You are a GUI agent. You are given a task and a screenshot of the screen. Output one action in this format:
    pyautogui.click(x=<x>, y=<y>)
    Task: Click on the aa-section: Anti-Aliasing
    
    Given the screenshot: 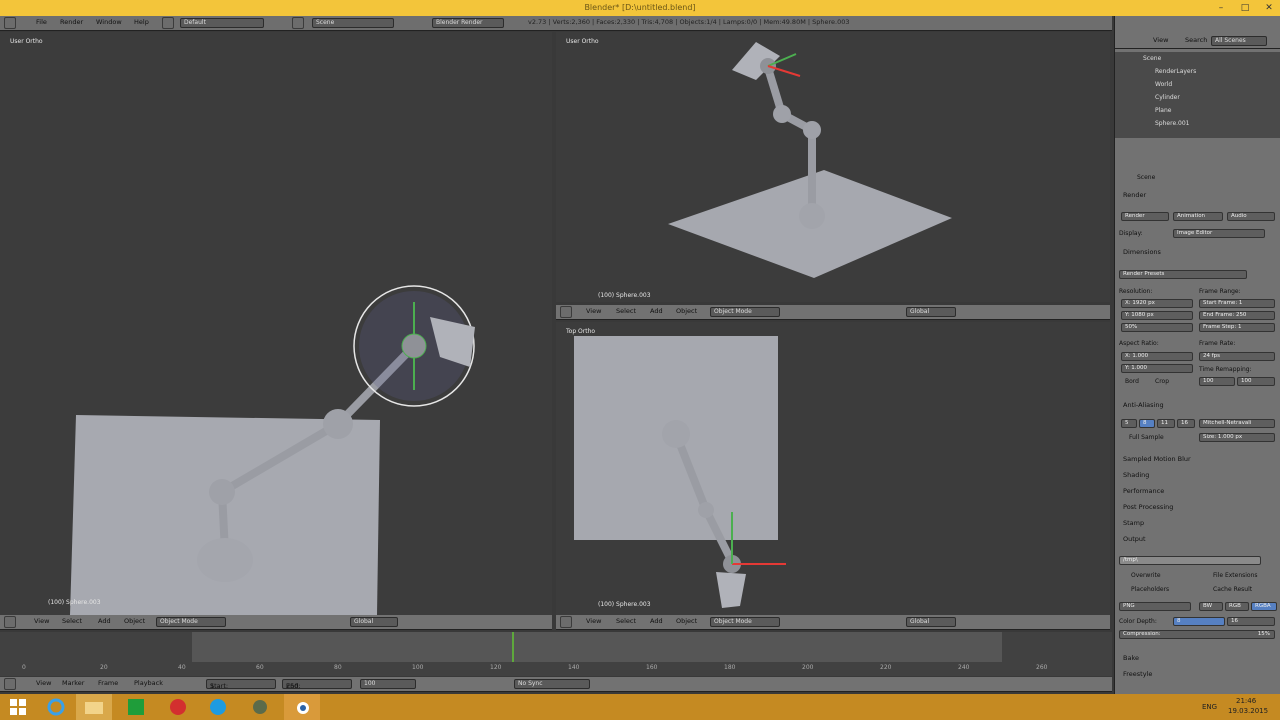 What is the action you would take?
    pyautogui.click(x=1198, y=405)
    